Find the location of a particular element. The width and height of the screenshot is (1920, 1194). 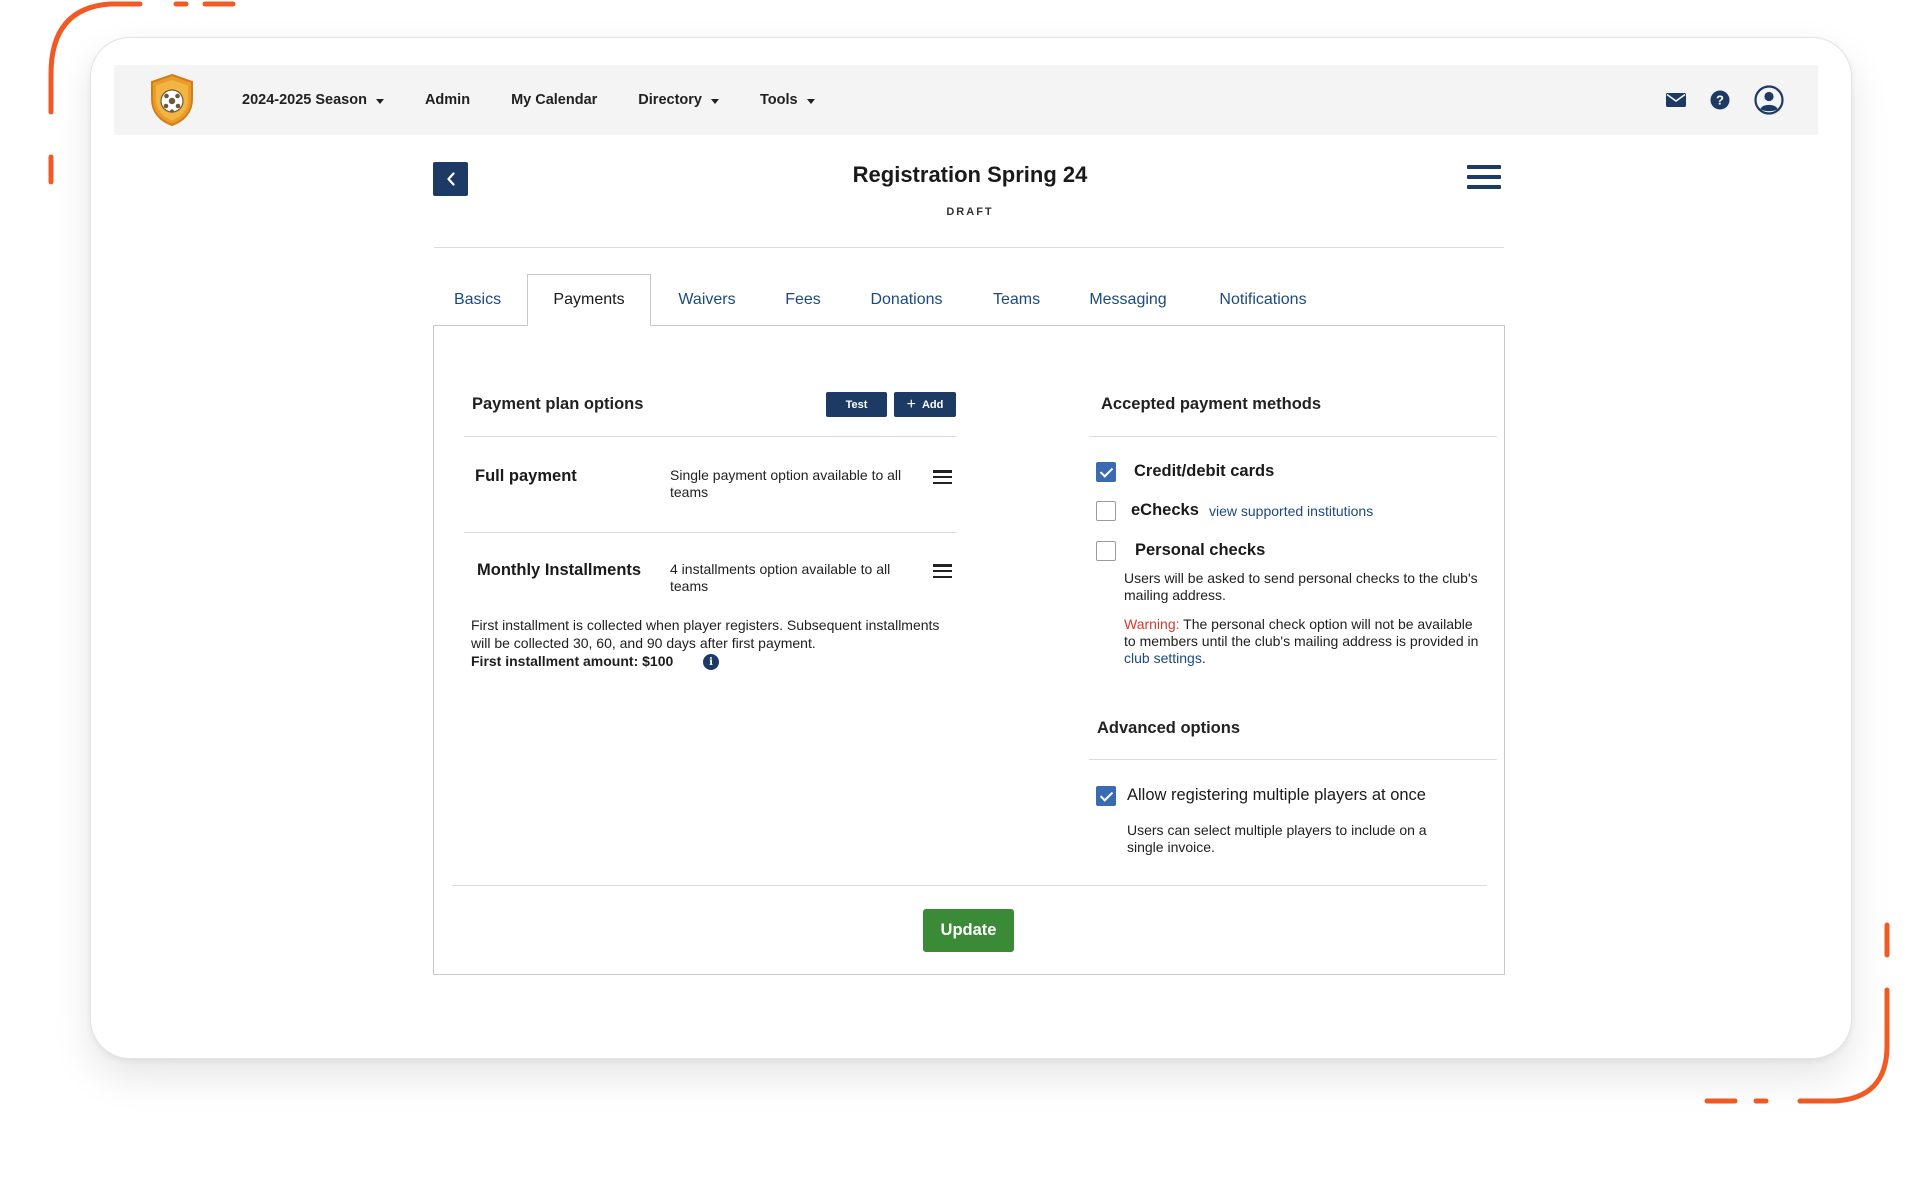

tab-waivers: Waivers is located at coordinates (707, 300).